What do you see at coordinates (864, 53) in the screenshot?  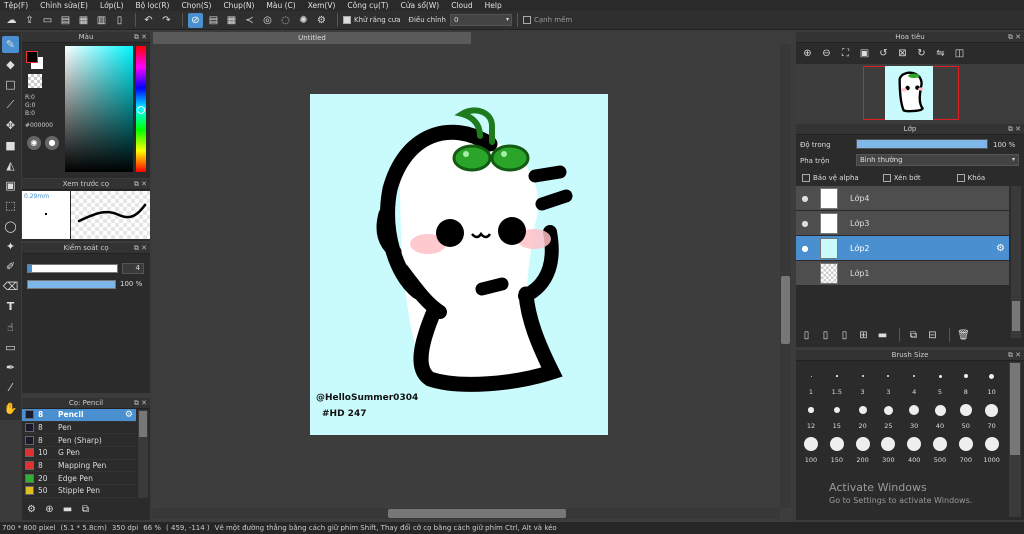 I see `actual-size-icon: ▣` at bounding box center [864, 53].